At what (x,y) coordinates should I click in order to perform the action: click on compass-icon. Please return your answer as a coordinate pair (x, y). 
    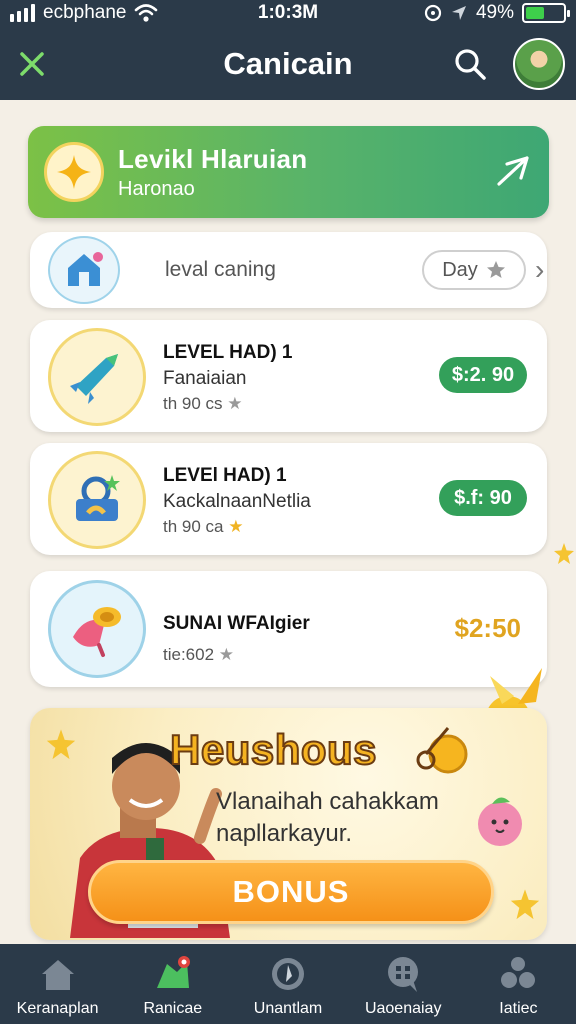
    Looking at the image, I should click on (288, 974).